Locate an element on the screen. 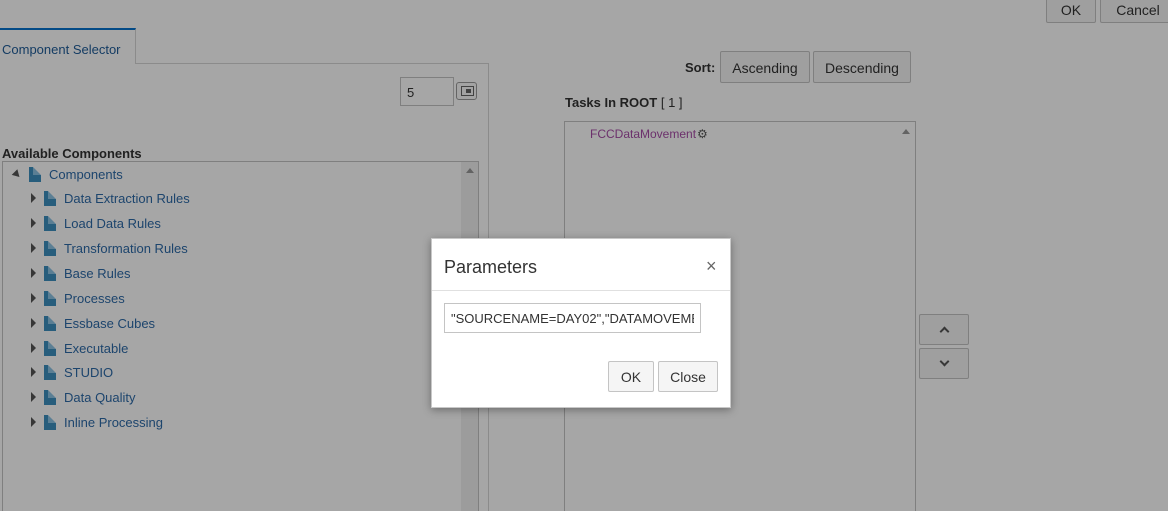 The width and height of the screenshot is (1168, 511). dialog-title: Parameters is located at coordinates (491, 267).